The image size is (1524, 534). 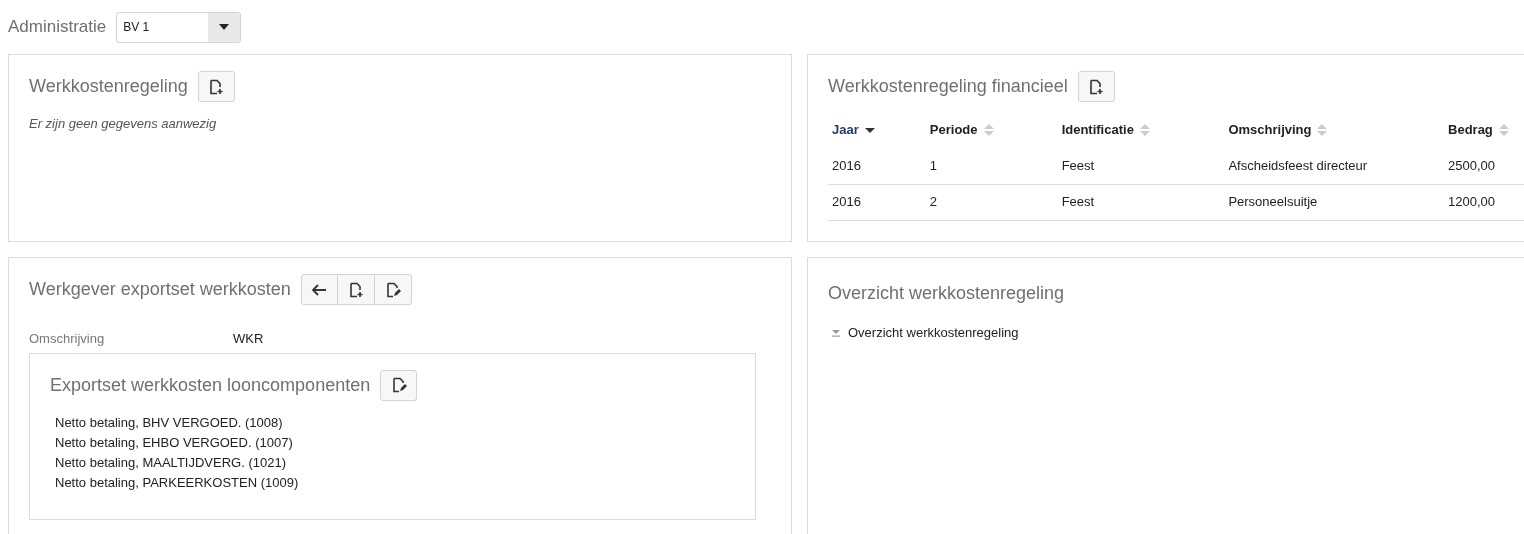 I want to click on caret-down-icon, so click(x=224, y=27).